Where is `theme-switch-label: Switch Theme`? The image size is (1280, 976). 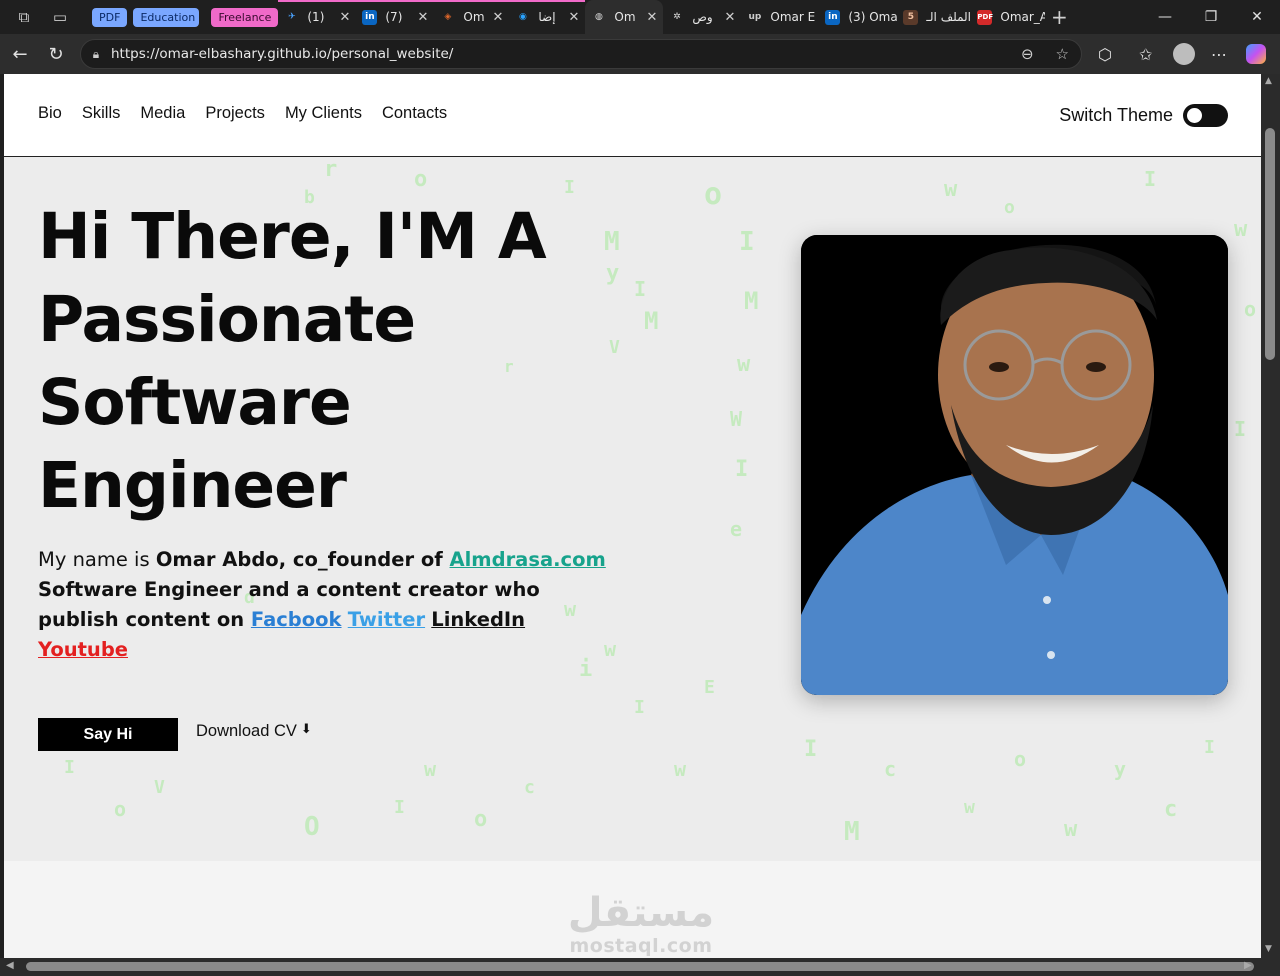
theme-switch-label: Switch Theme is located at coordinates (1116, 115).